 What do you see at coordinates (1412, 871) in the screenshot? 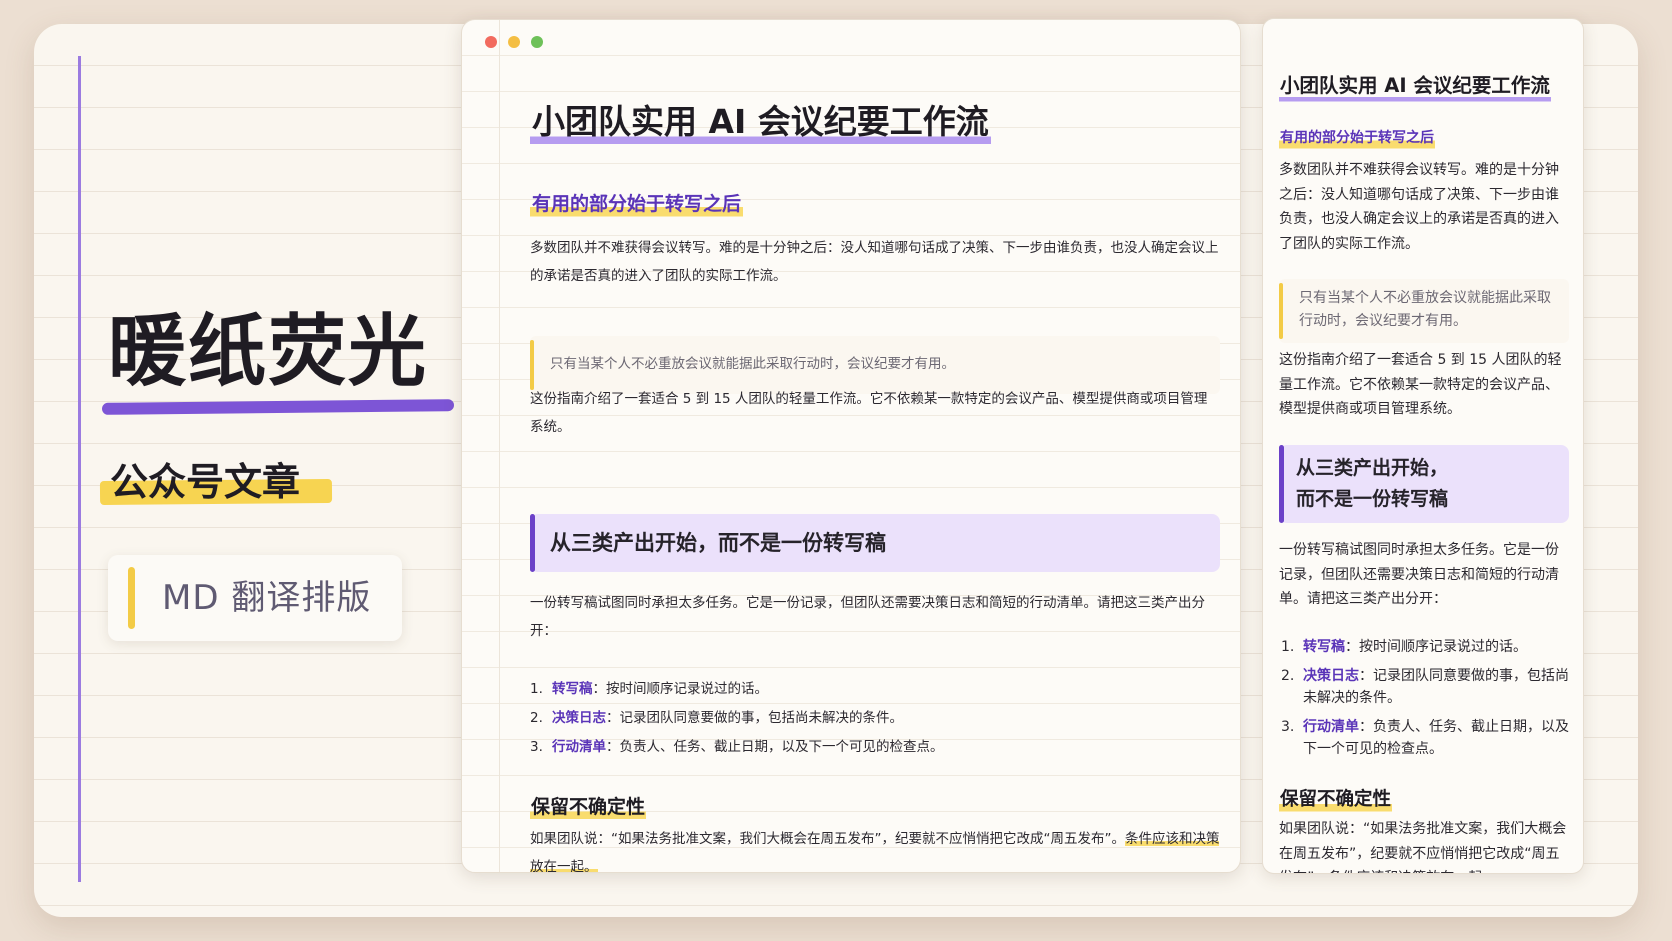
I see `closing-highlight: 条件应该和决策放在一起。` at bounding box center [1412, 871].